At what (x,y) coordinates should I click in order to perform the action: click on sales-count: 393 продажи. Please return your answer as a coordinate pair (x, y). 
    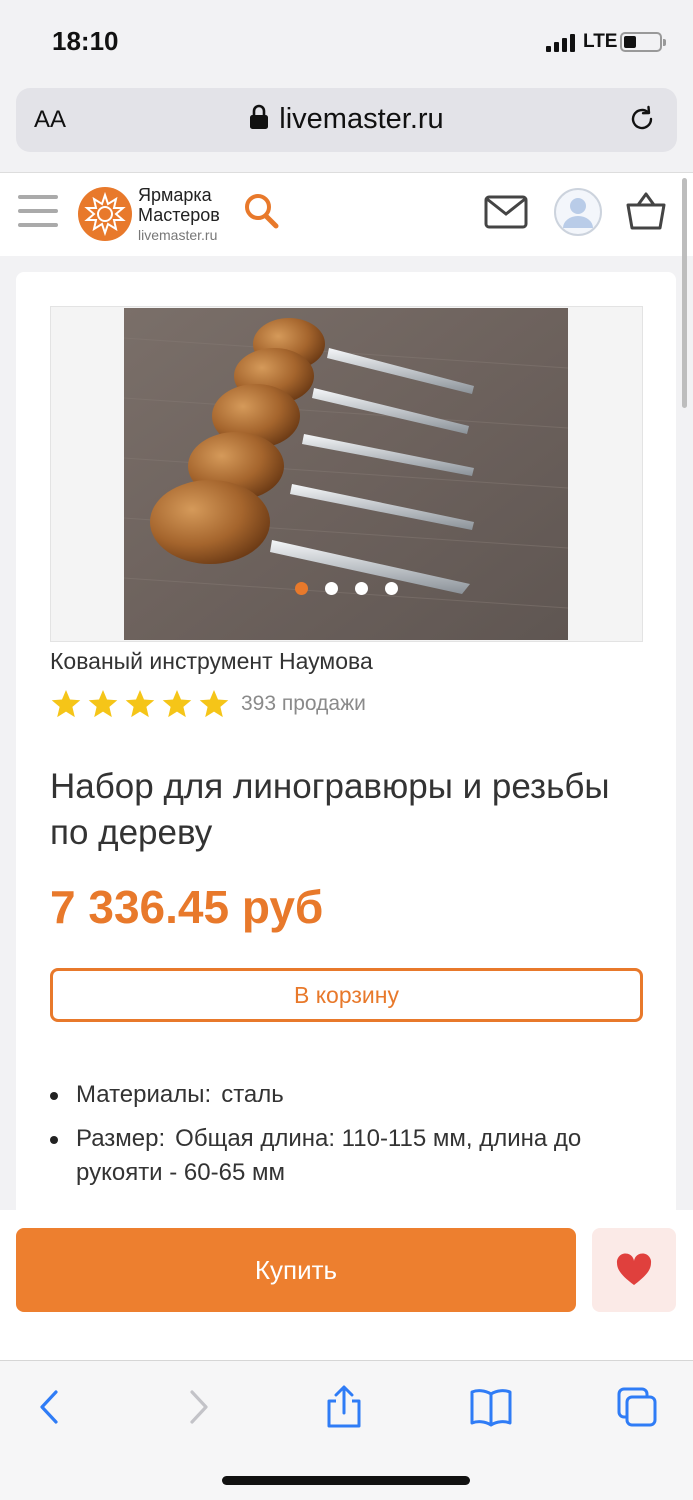
    Looking at the image, I should click on (303, 703).